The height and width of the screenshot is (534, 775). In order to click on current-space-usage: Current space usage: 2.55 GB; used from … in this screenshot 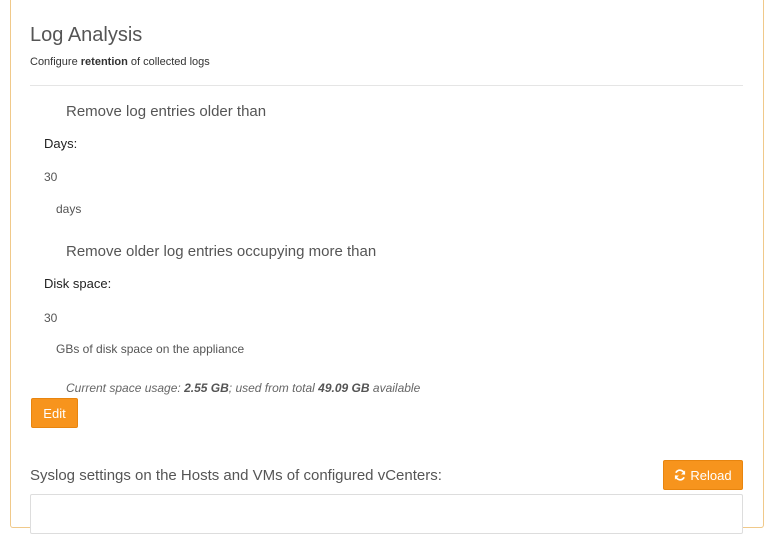, I will do `click(243, 388)`.